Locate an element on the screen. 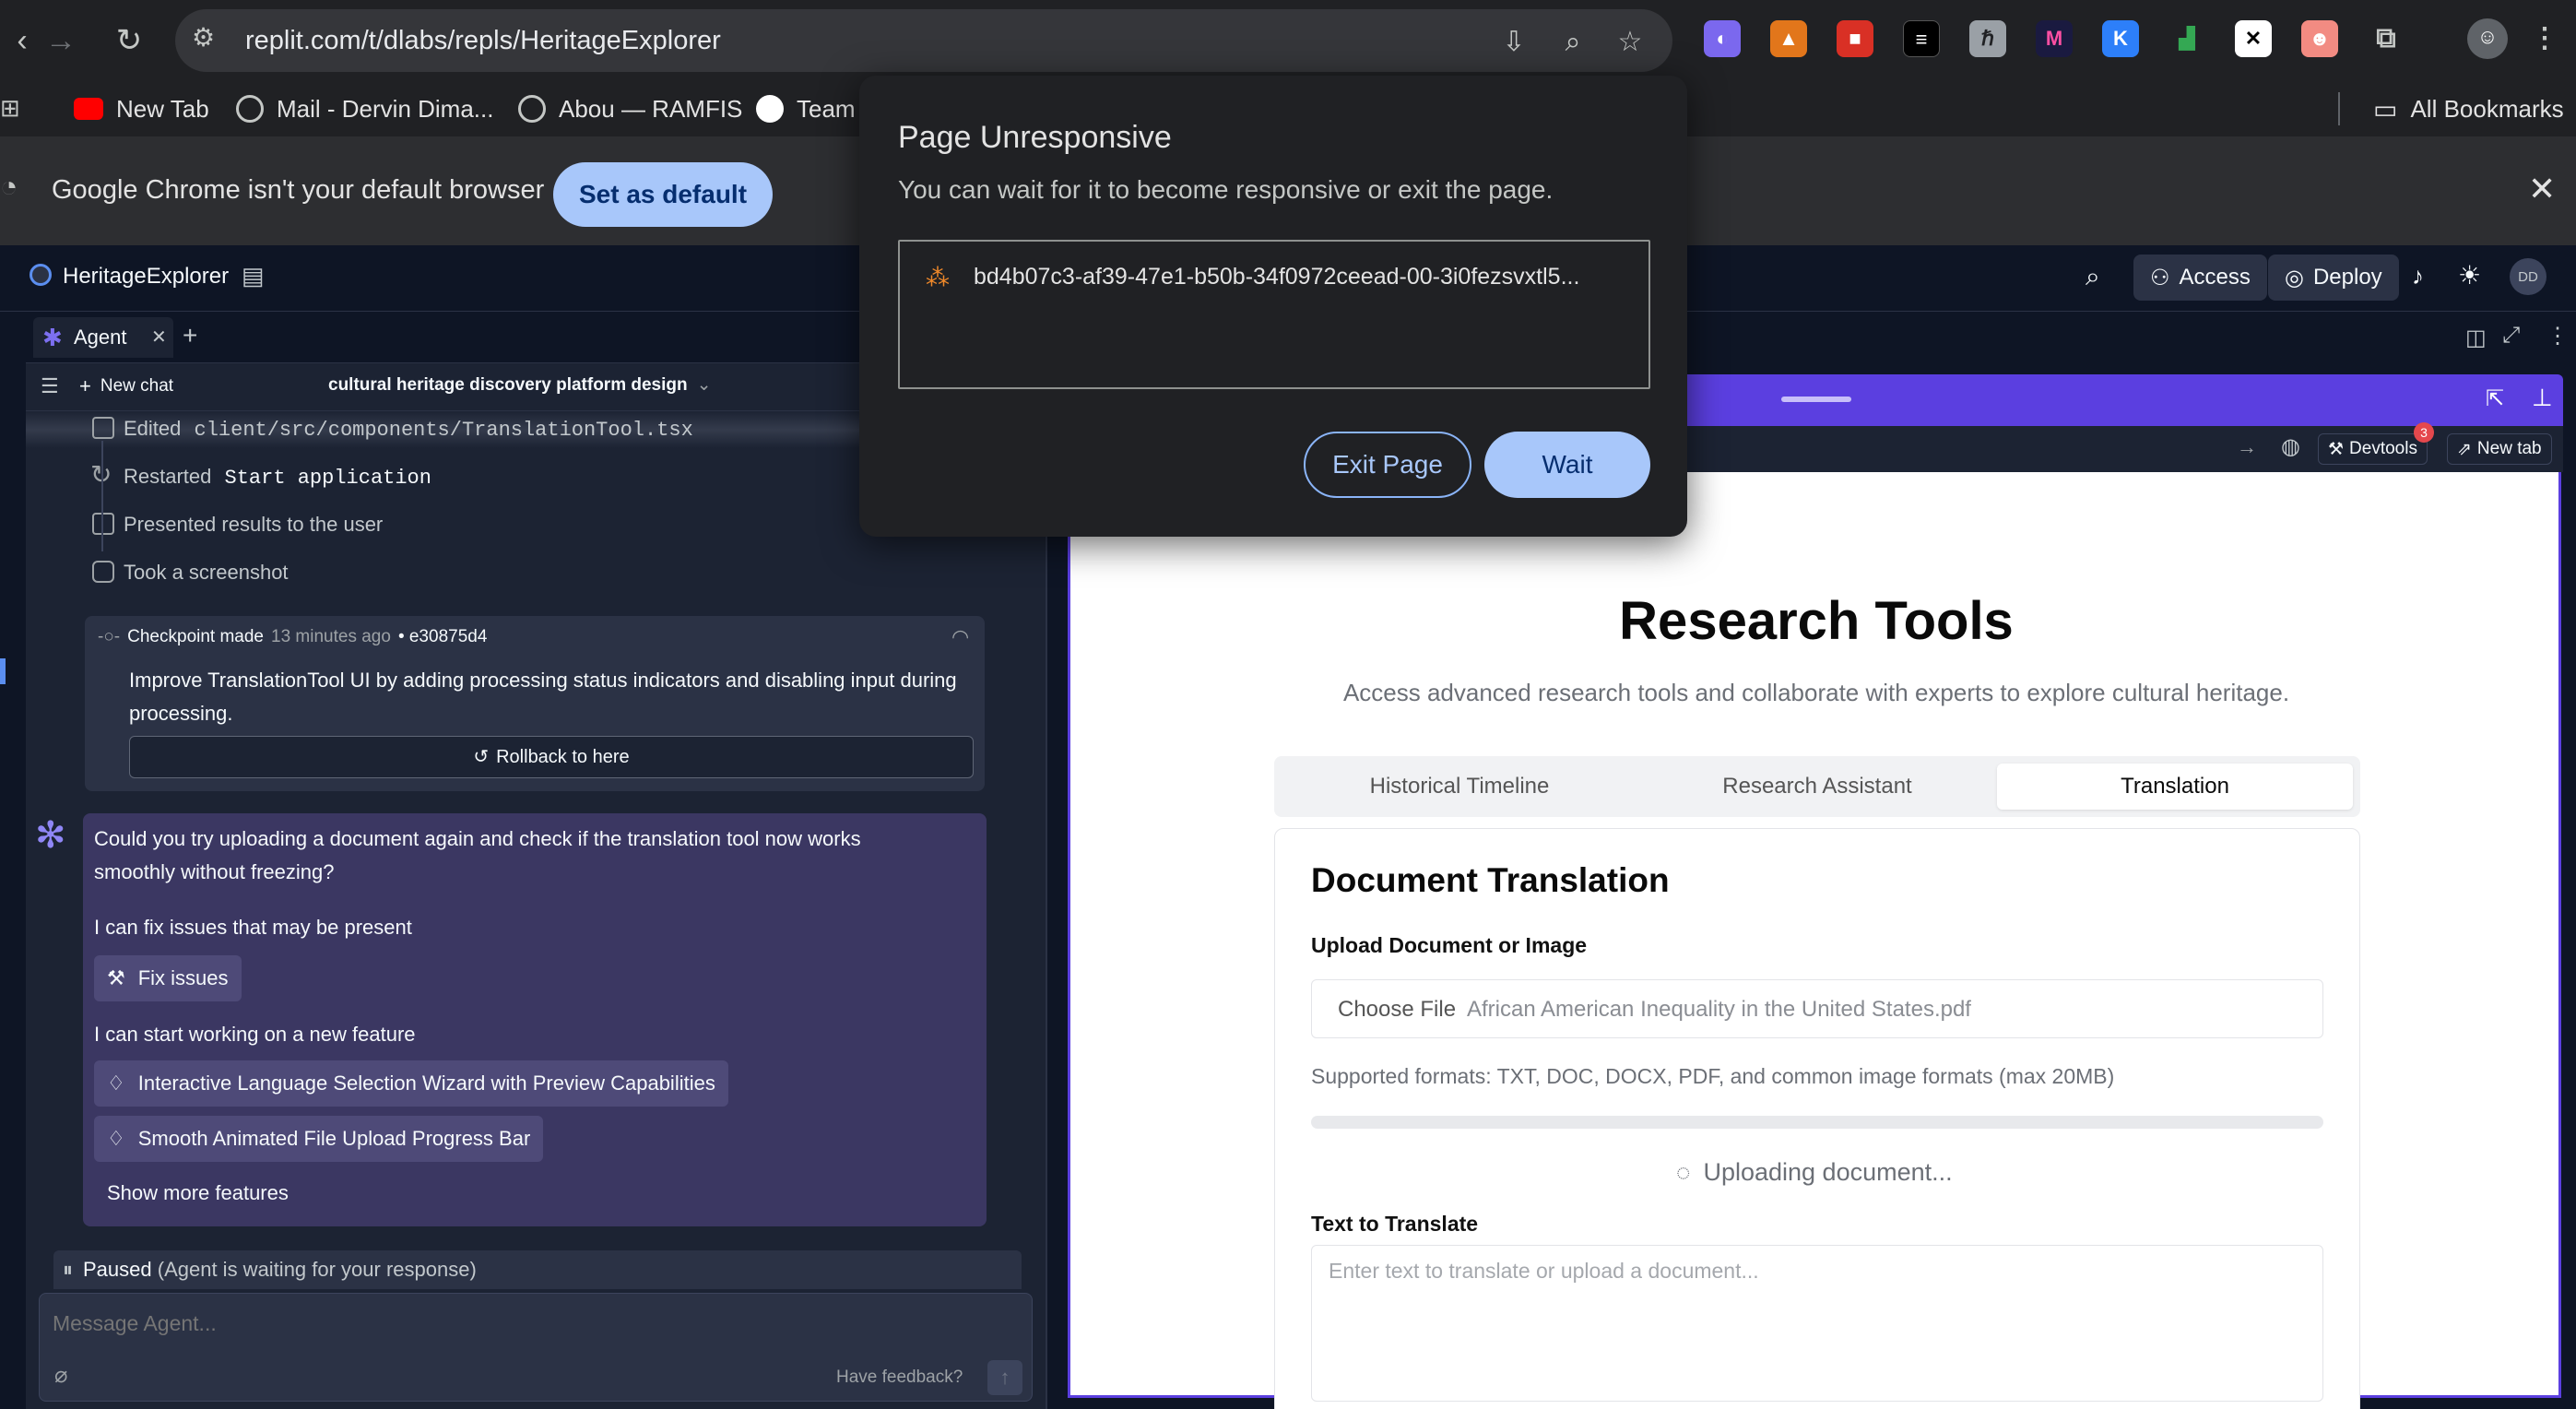 This screenshot has height=1409, width=2576. paused-detail: (Agent is waiting for your response) is located at coordinates (317, 1269).